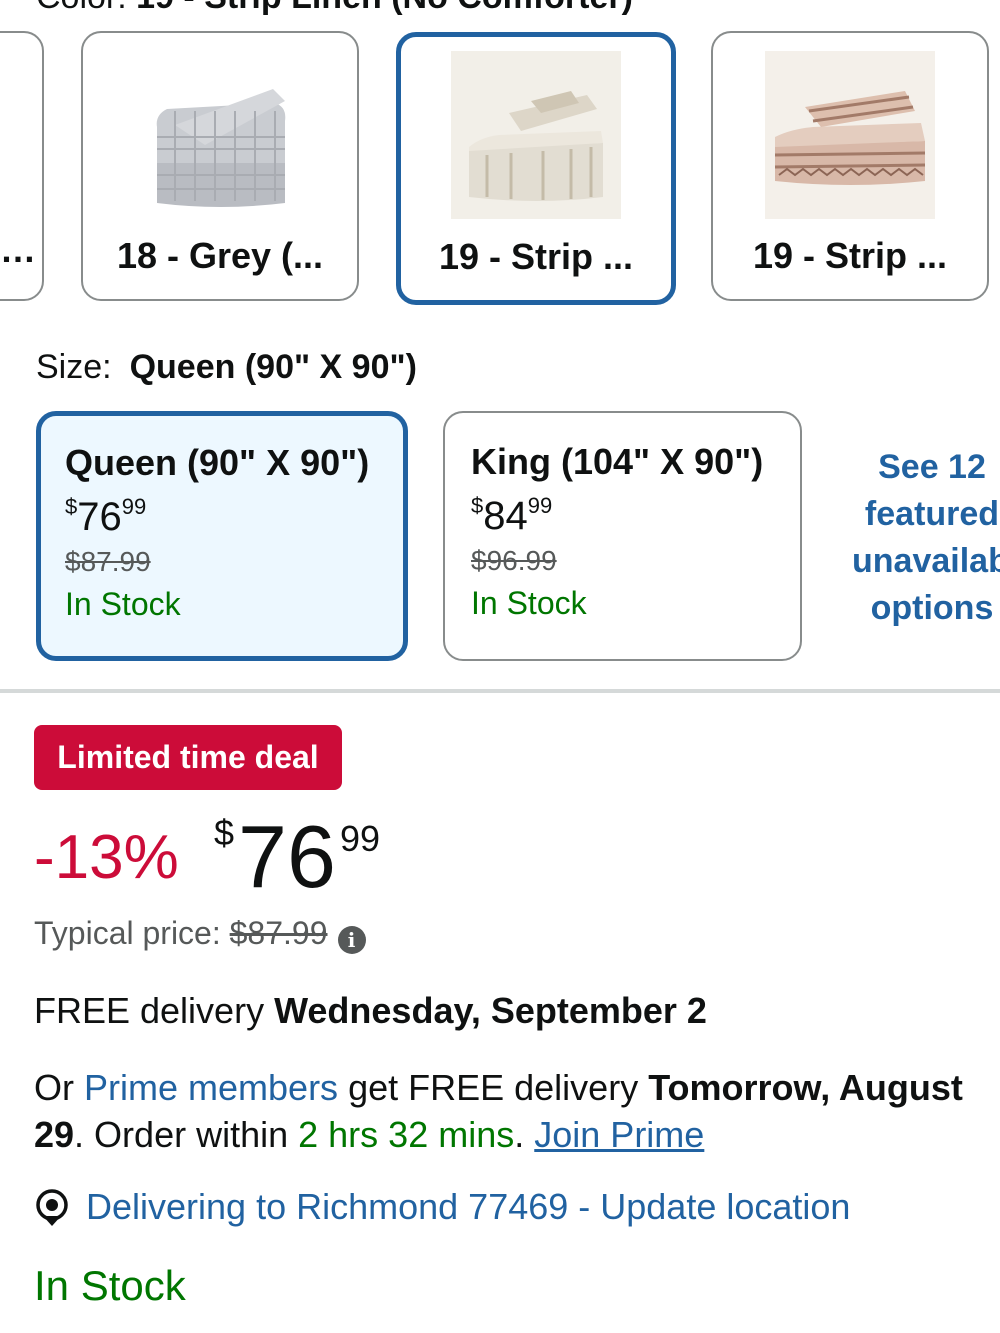 The width and height of the screenshot is (1000, 1333). What do you see at coordinates (200, 934) in the screenshot?
I see `typical-price: Typical price: $87.99 i` at bounding box center [200, 934].